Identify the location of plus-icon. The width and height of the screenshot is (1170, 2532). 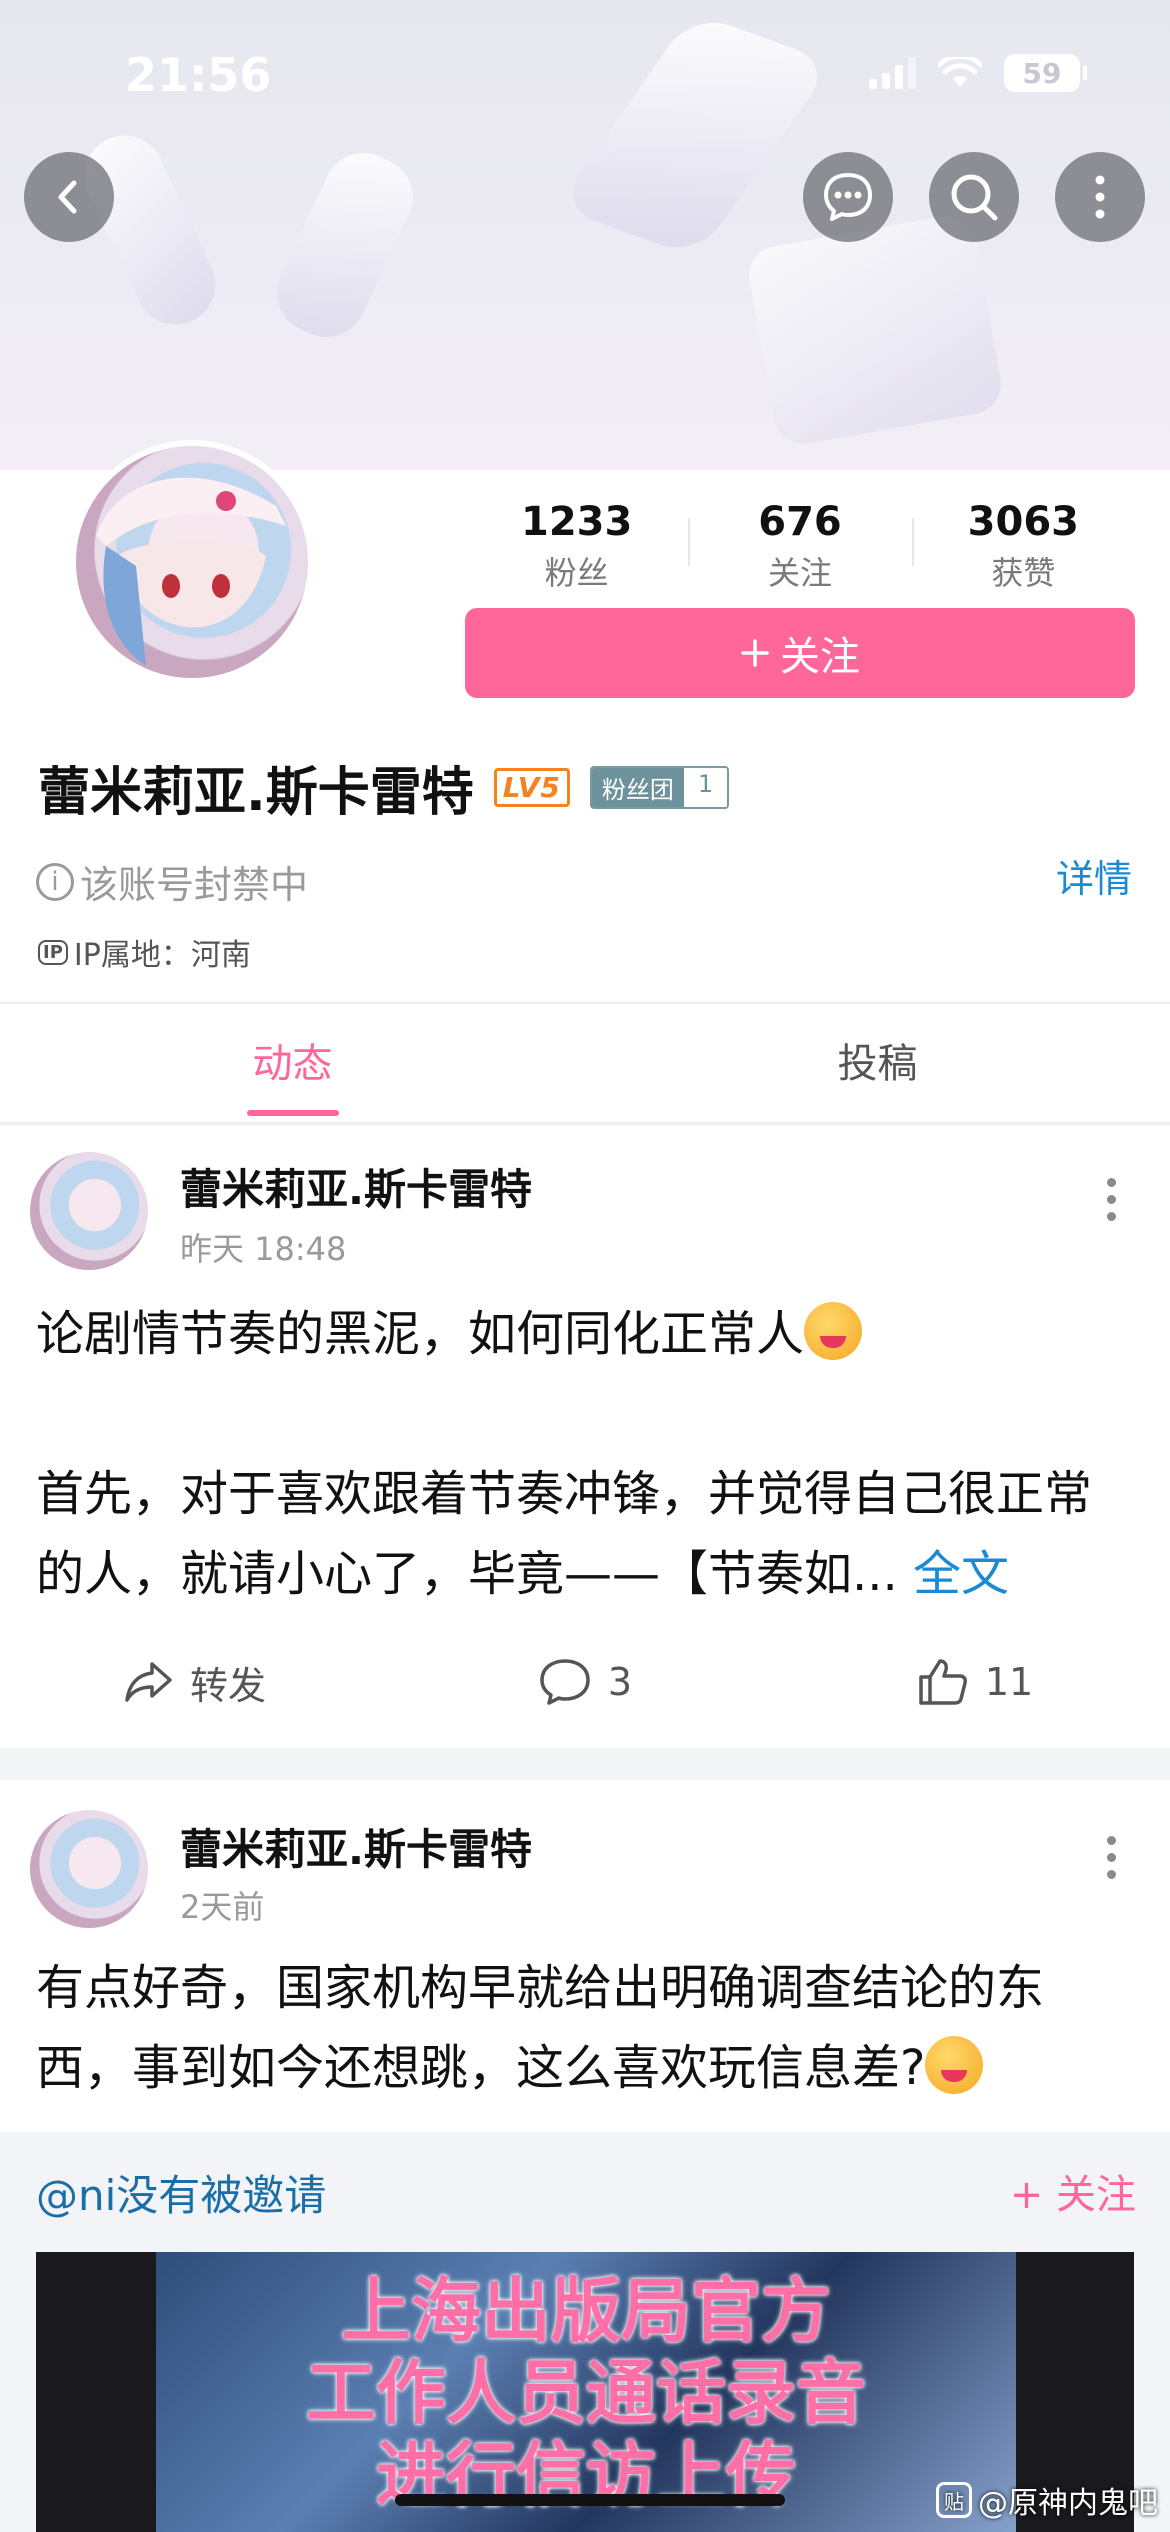
(755, 653).